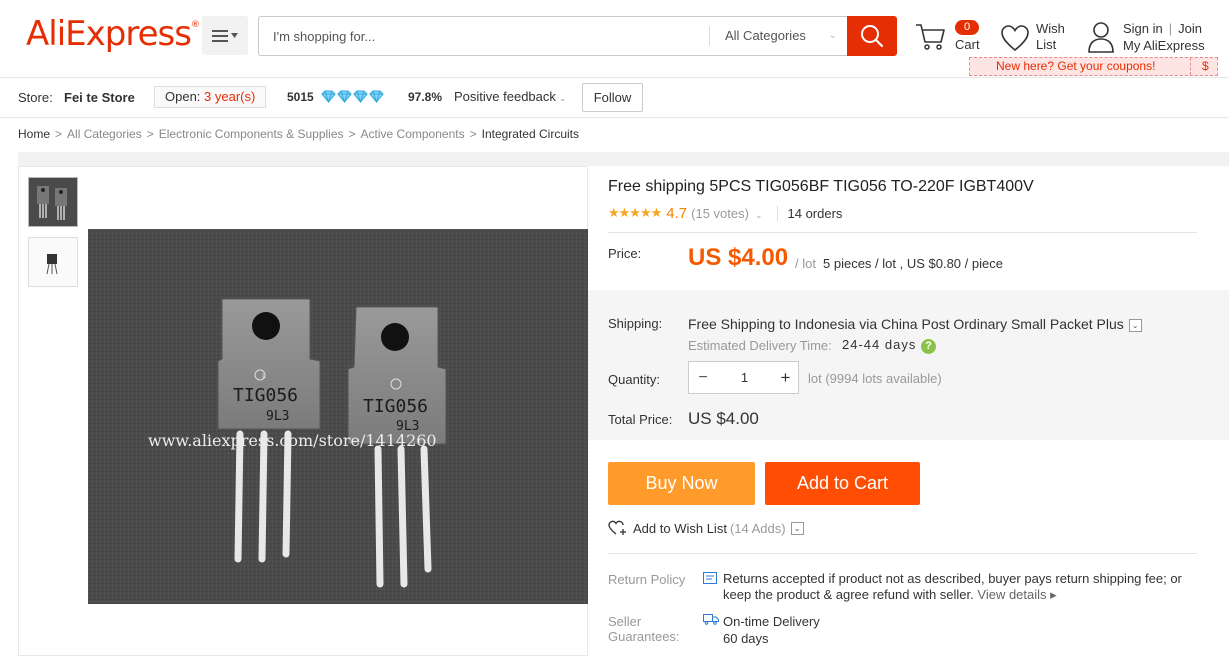 This screenshot has width=1229, height=656. Describe the element at coordinates (635, 323) in the screenshot. I see `shipping-label: Shipping:` at that location.